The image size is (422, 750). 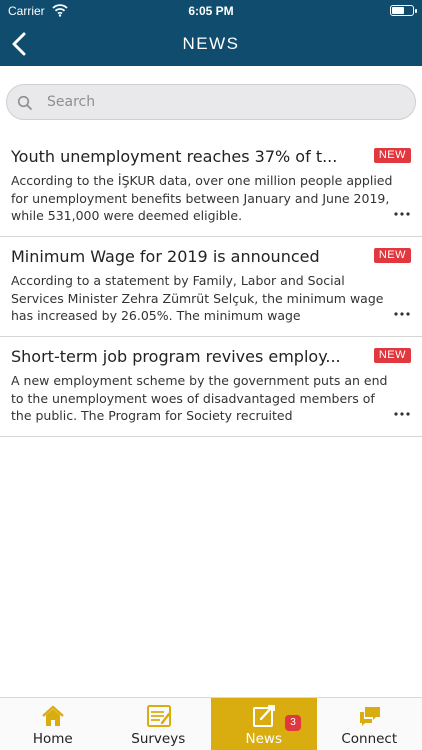 I want to click on status-bar: Carrier 6:05 PM, so click(x=211, y=11).